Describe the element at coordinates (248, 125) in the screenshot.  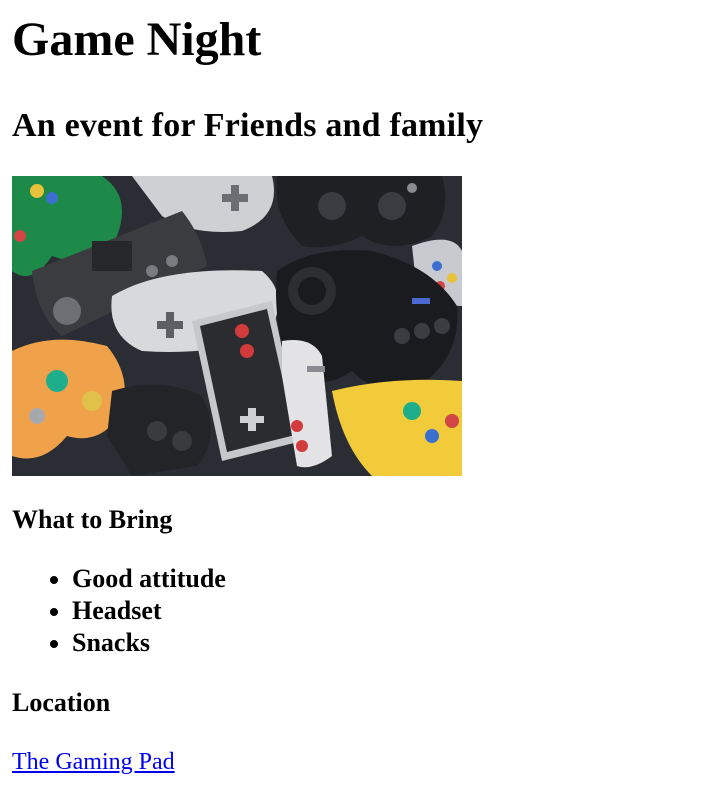
I see `page-subtitle: An event for Friends and family` at that location.